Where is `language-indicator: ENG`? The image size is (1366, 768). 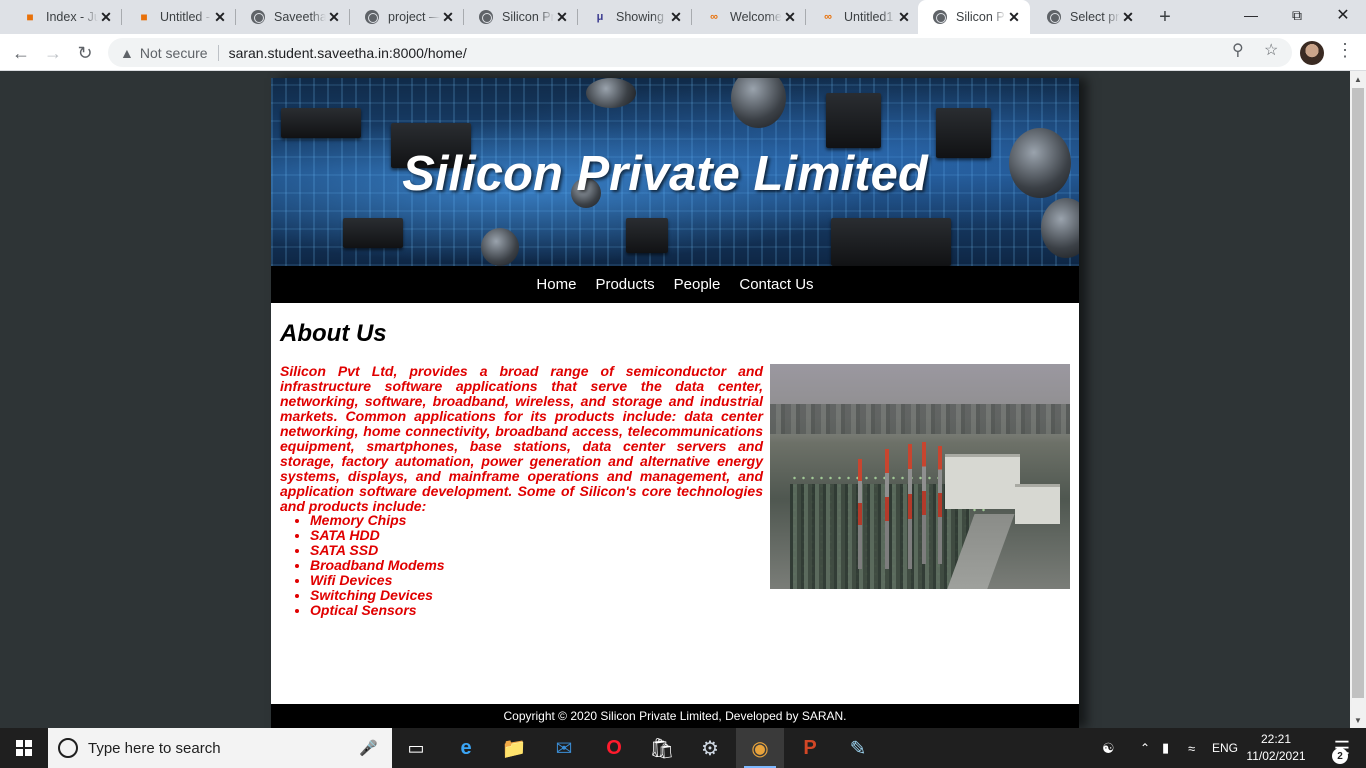
language-indicator: ENG is located at coordinates (1225, 748).